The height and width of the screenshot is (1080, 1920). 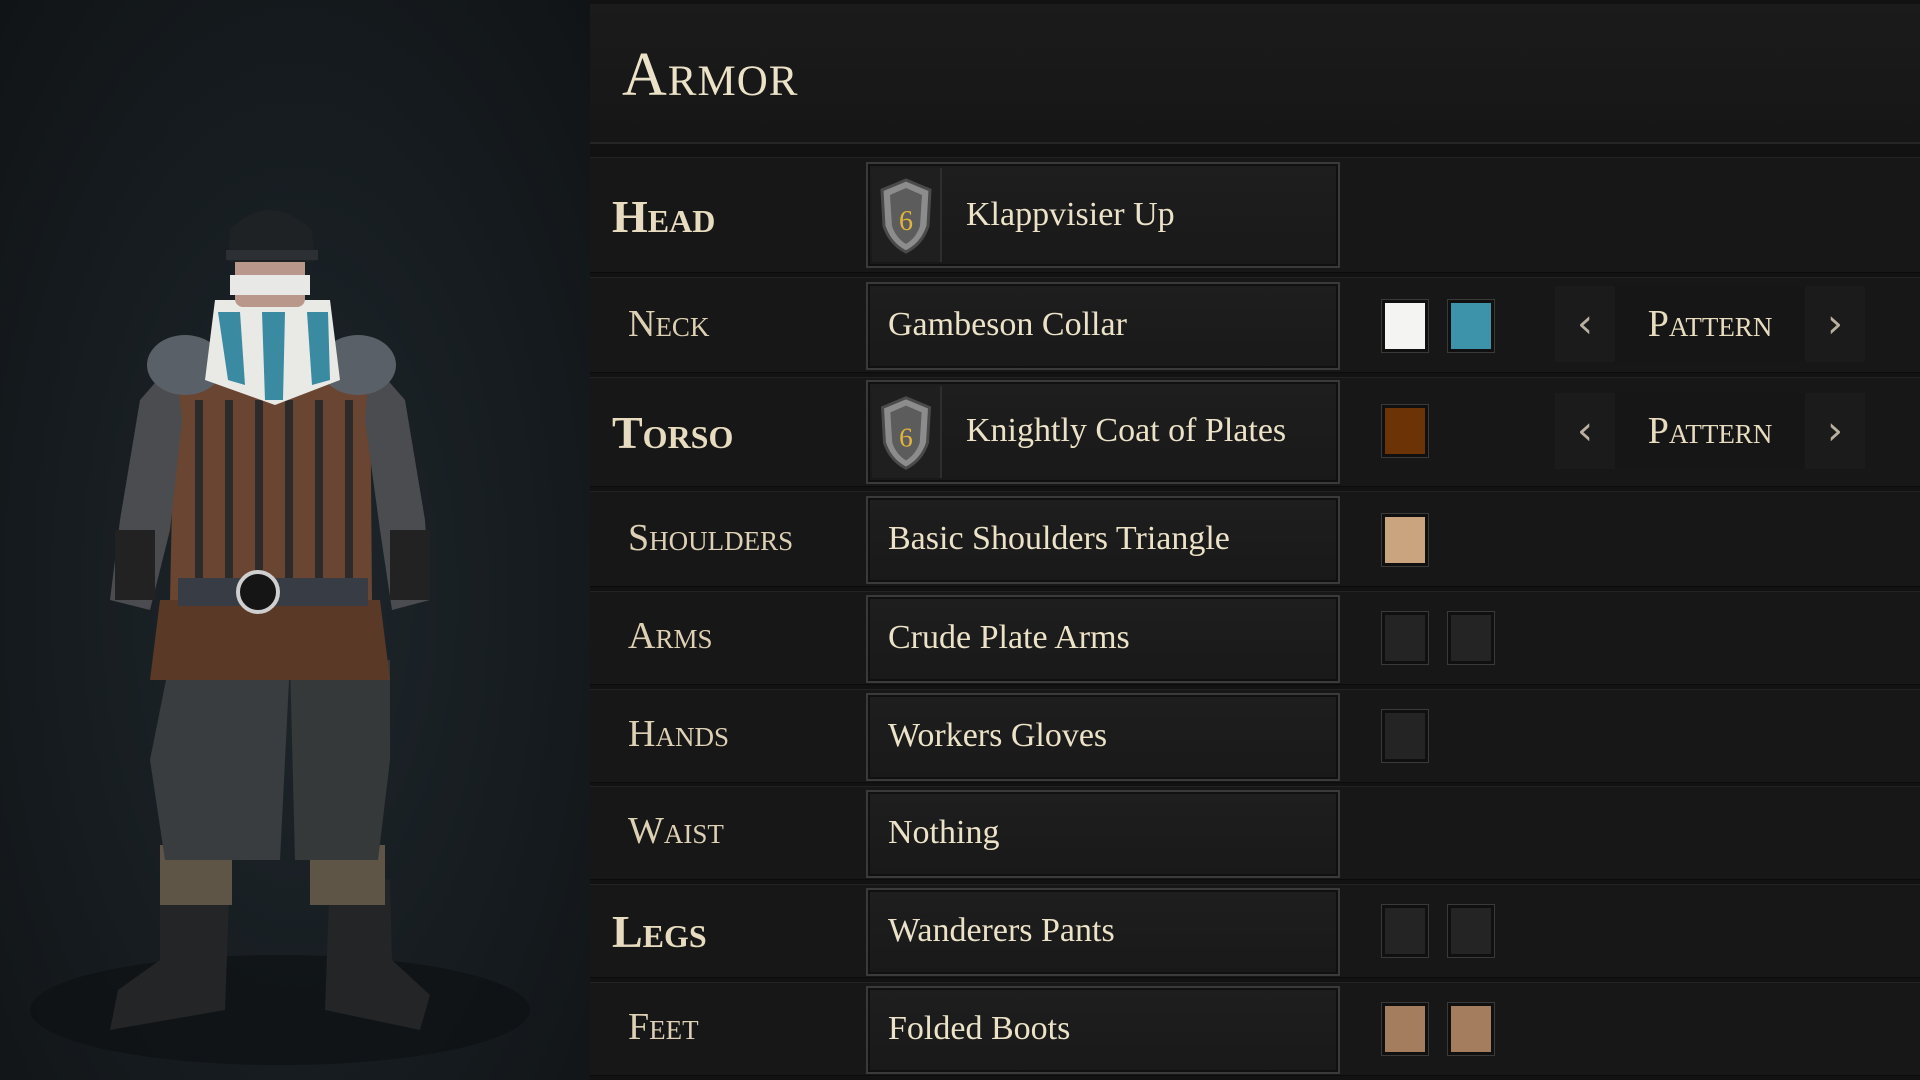 I want to click on panel-header: Armor, so click(x=1255, y=74).